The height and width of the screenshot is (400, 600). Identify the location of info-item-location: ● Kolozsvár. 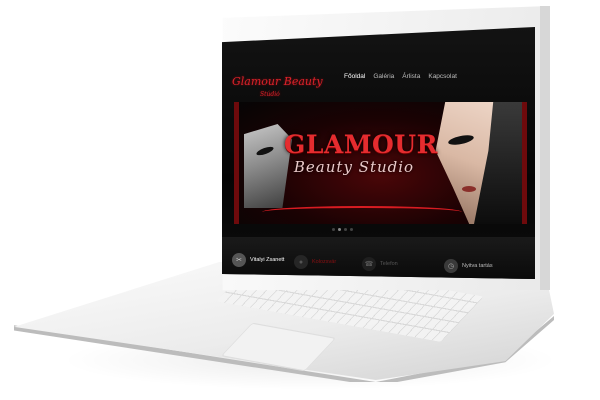
(315, 262).